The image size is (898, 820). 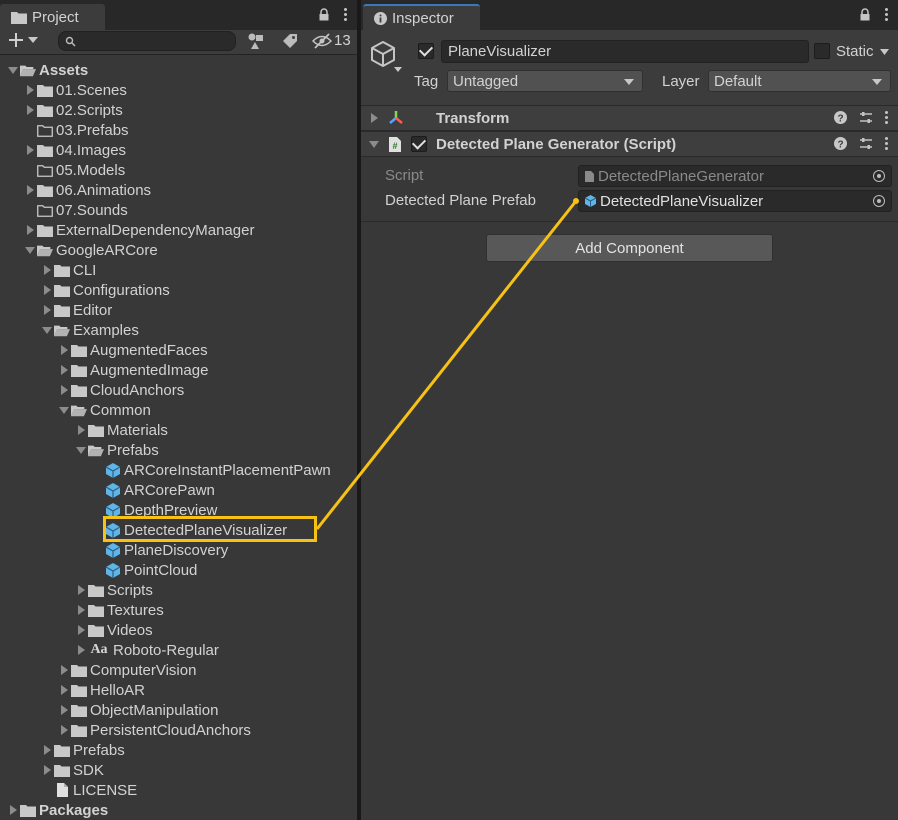 I want to click on tree-item: 06.Animations, so click(x=87, y=190).